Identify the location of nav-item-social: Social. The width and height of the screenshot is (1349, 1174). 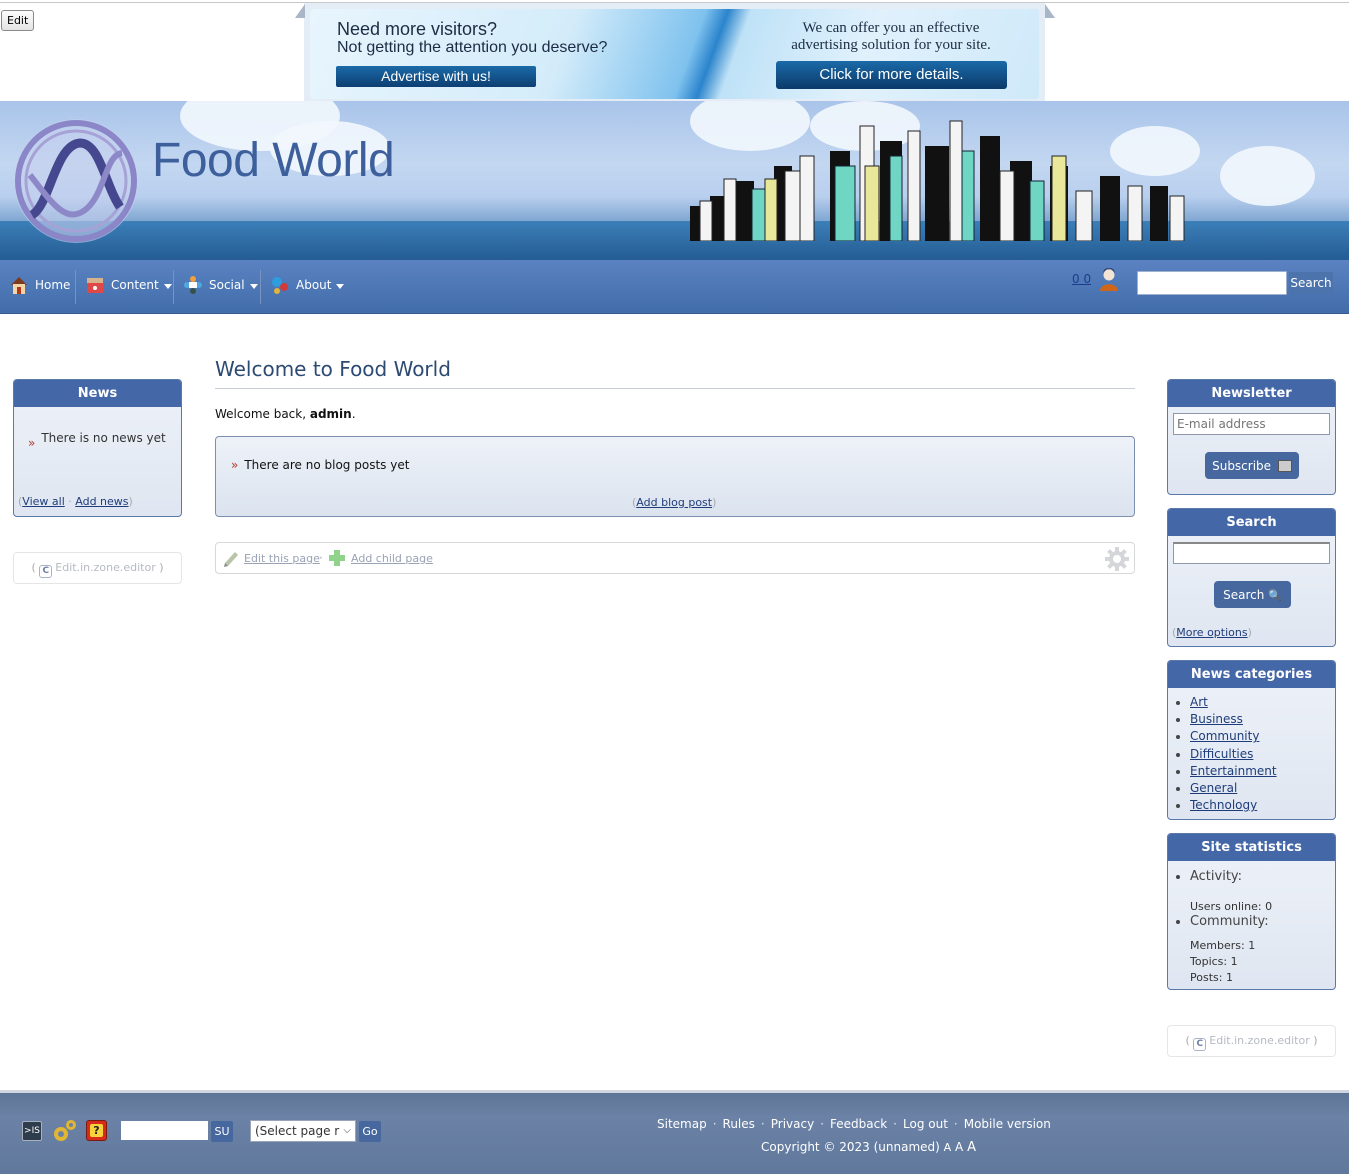
(220, 285).